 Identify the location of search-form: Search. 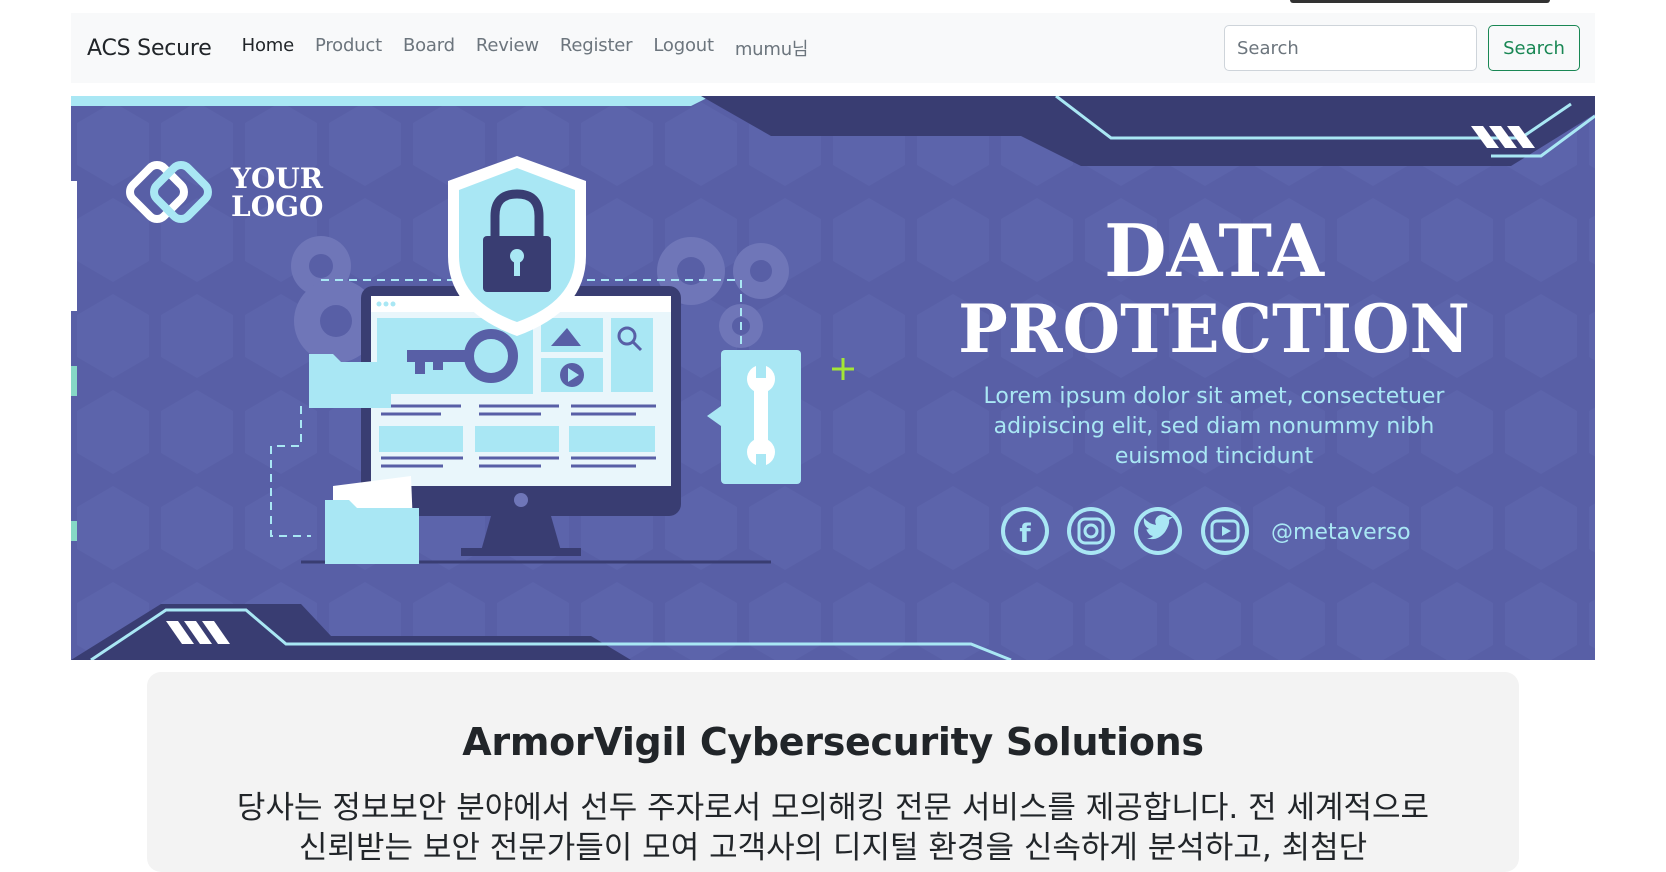
(1402, 48).